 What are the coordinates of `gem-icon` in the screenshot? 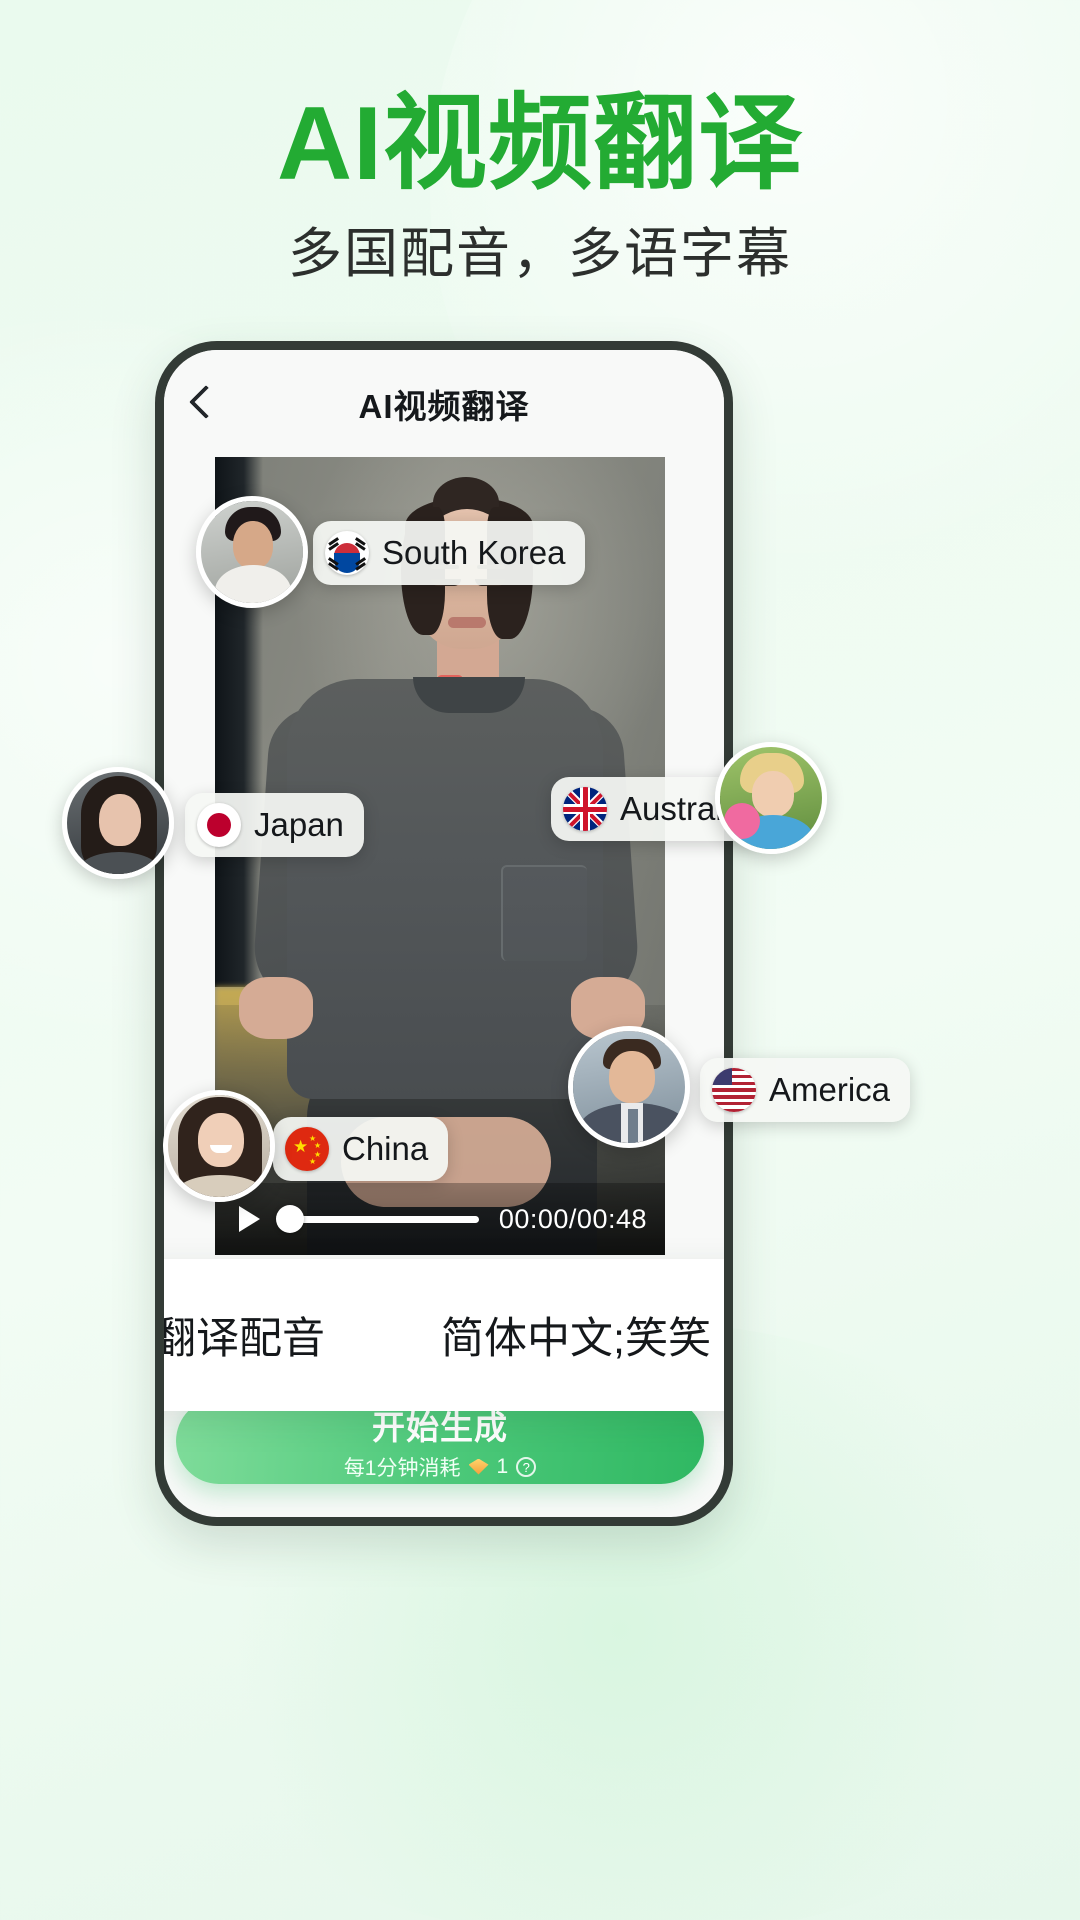 It's located at (478, 1466).